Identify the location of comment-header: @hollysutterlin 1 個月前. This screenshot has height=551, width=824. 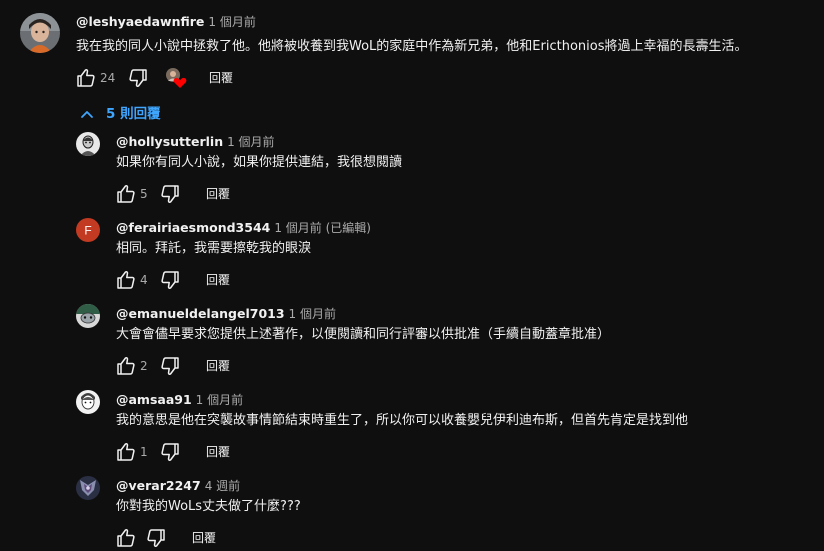
(195, 142).